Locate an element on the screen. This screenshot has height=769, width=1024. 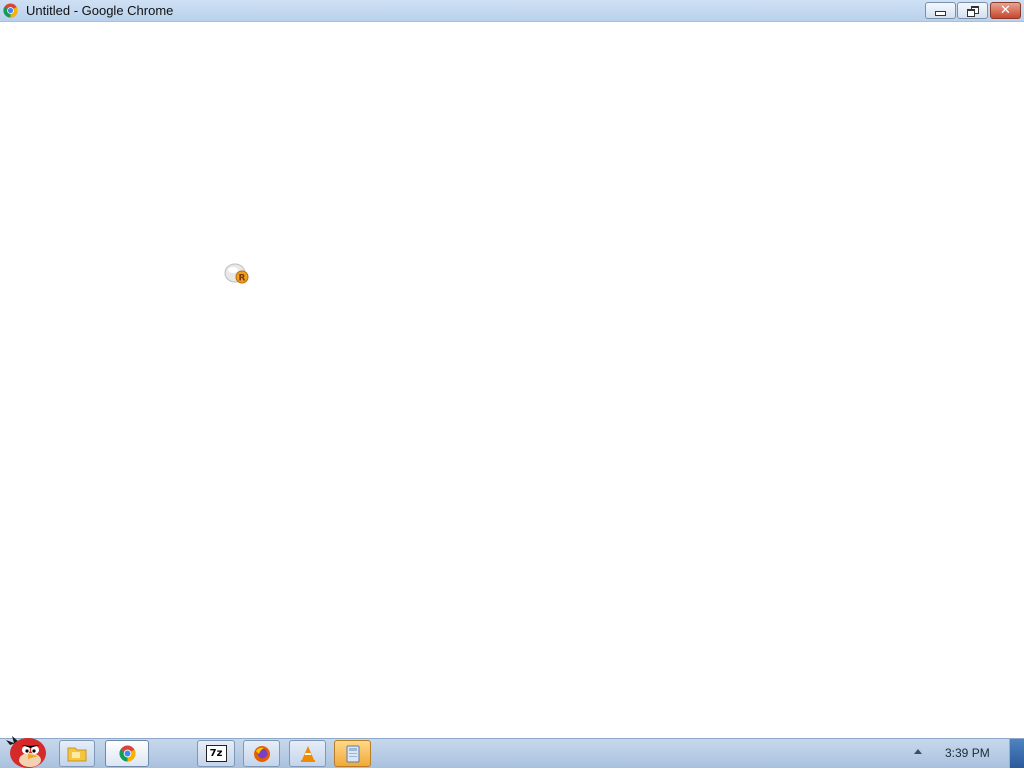
taskbar-clock: 3:39 PM is located at coordinates (967, 753).